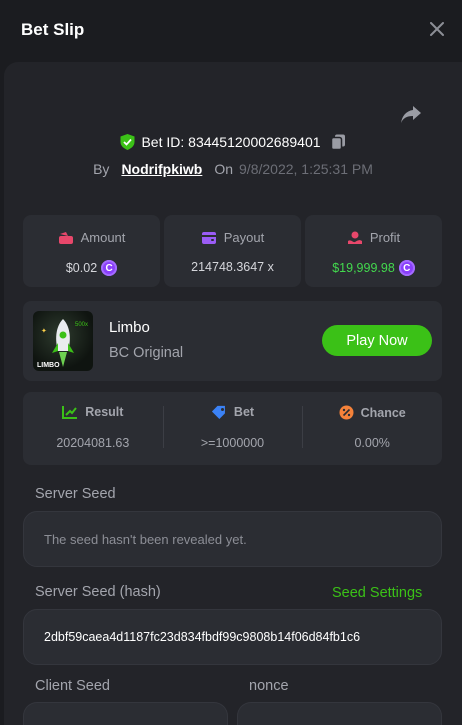 The image size is (462, 725). I want to click on thumb-badge: 500x, so click(81, 325).